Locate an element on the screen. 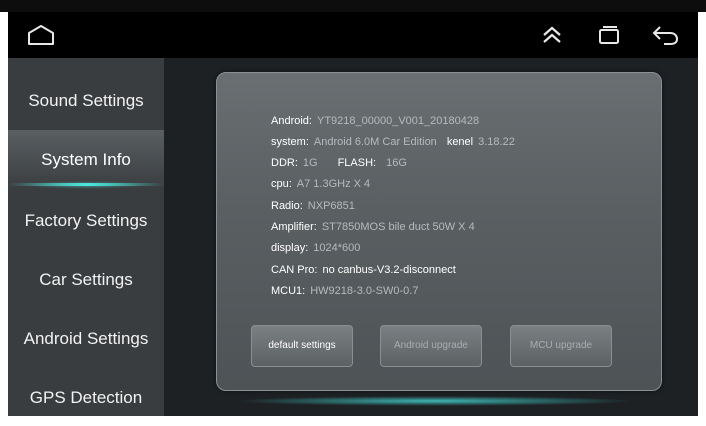  info-label: FLASH: is located at coordinates (357, 163).